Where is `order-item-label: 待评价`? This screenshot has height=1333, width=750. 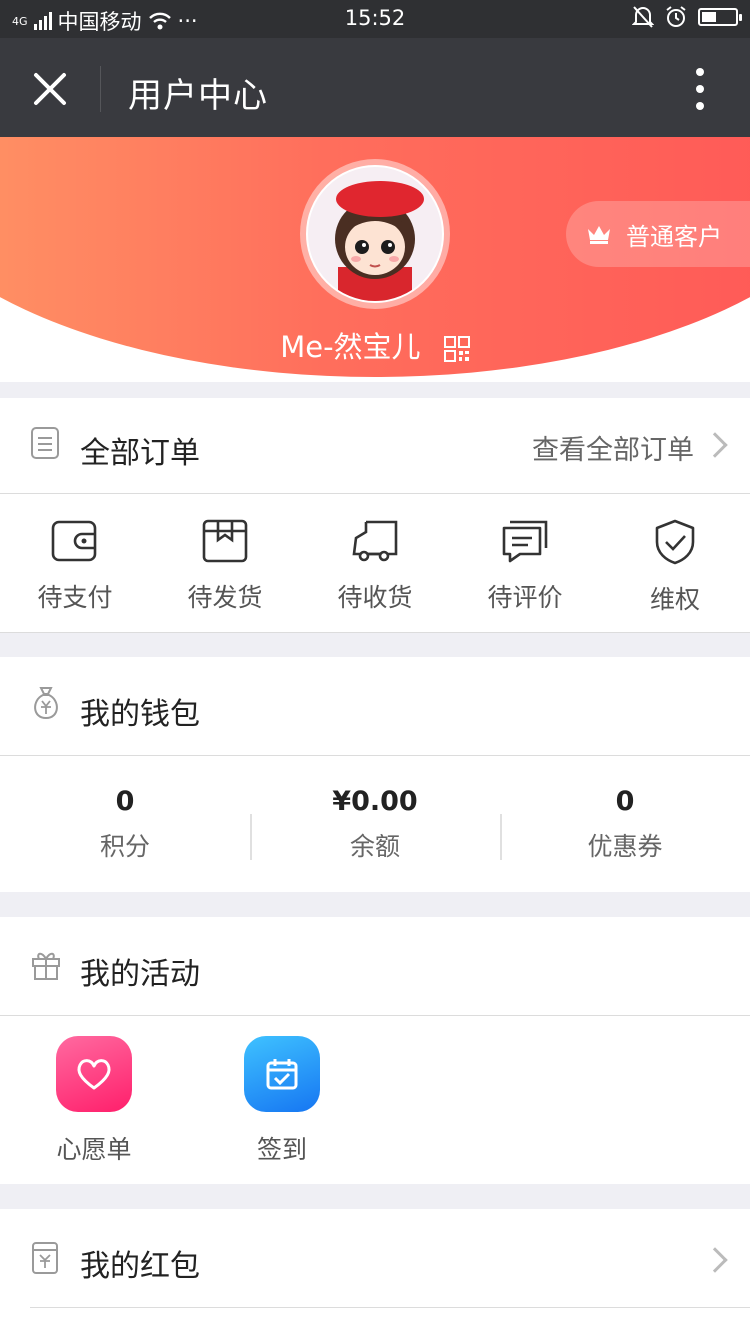 order-item-label: 待评价 is located at coordinates (525, 597).